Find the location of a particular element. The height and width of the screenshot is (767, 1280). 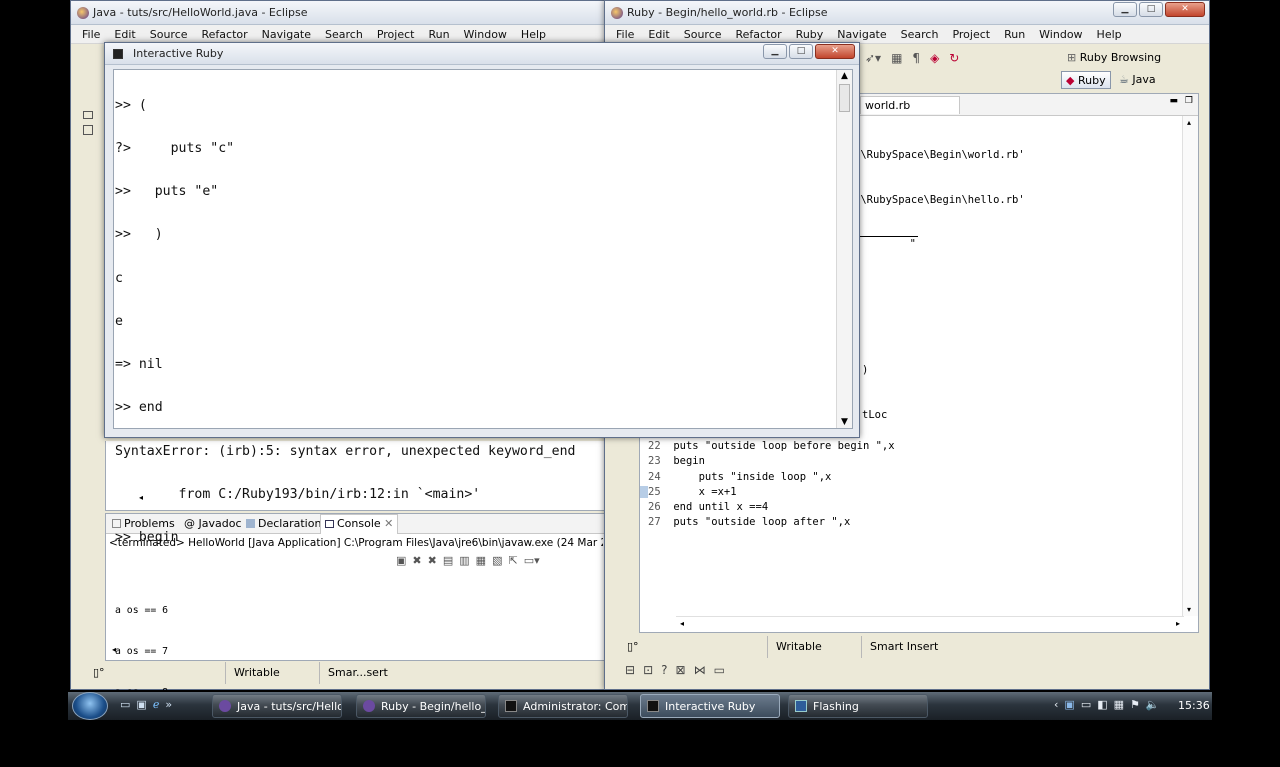

vertical-scrollbar: ▴ ▾ is located at coordinates (1190, 366).